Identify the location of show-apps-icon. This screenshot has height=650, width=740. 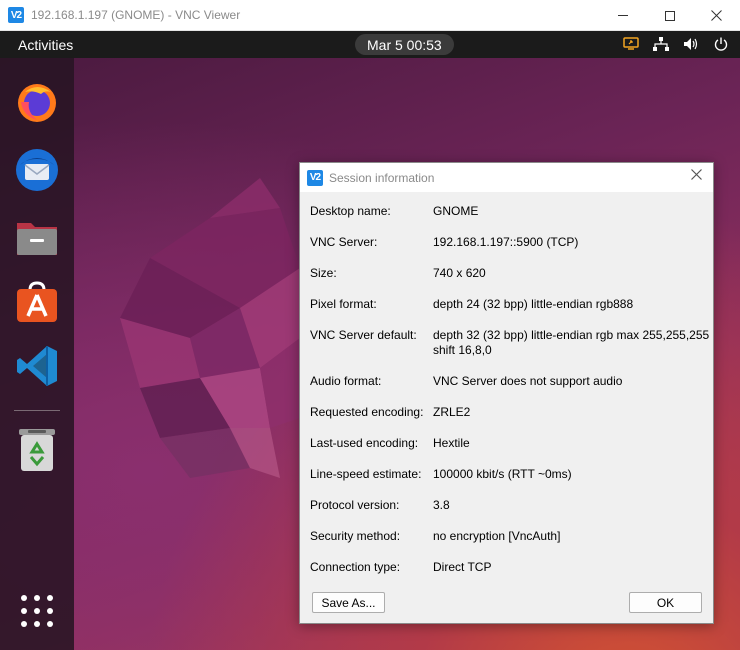
(37, 611).